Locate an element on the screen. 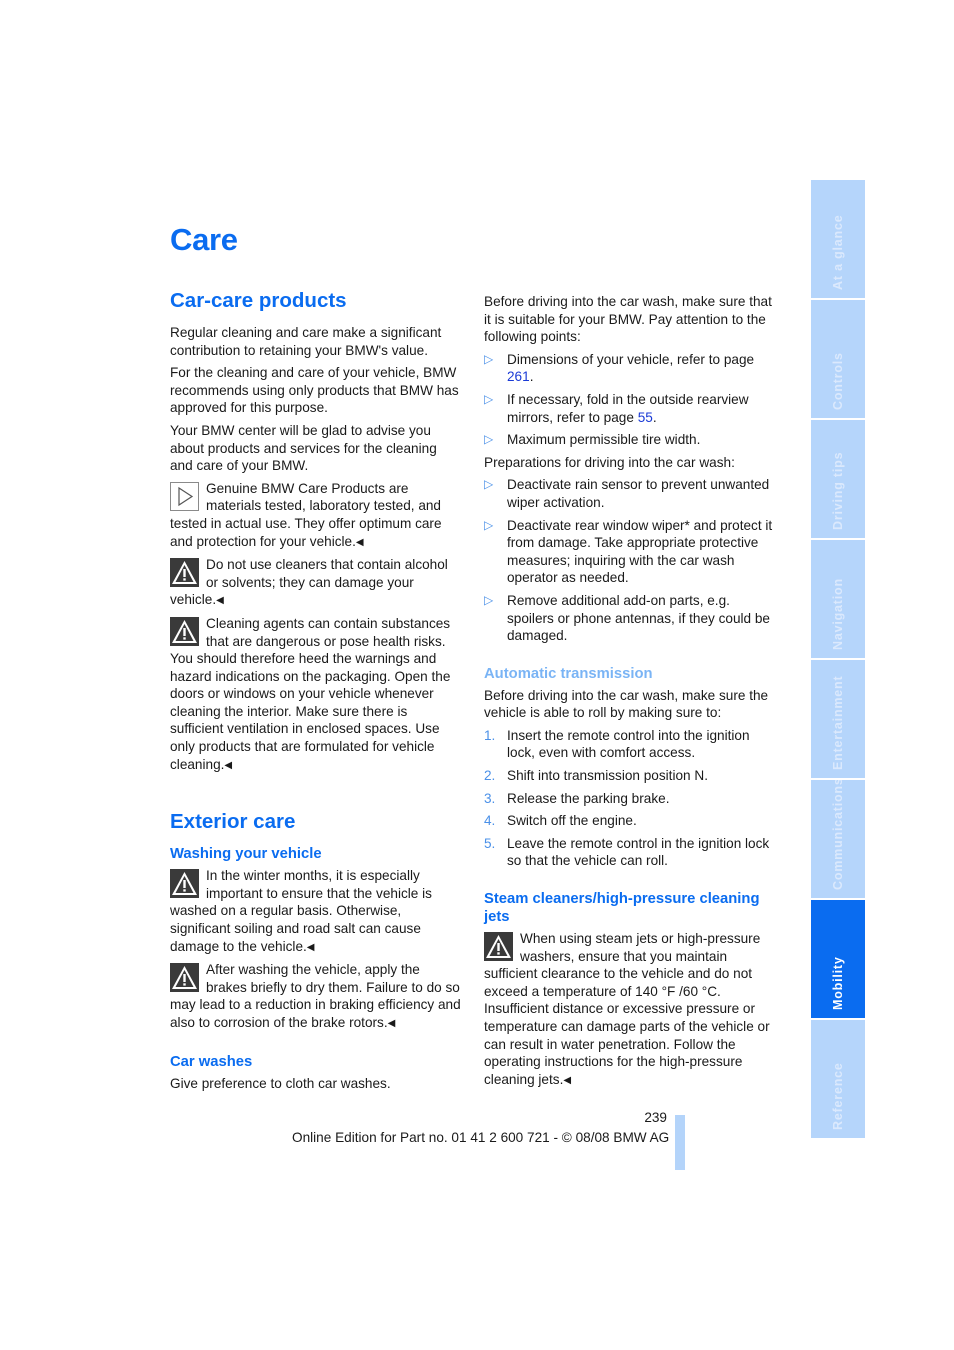 This screenshot has height=1350, width=954. list-item: 3. Release the parking brake. is located at coordinates (577, 798).